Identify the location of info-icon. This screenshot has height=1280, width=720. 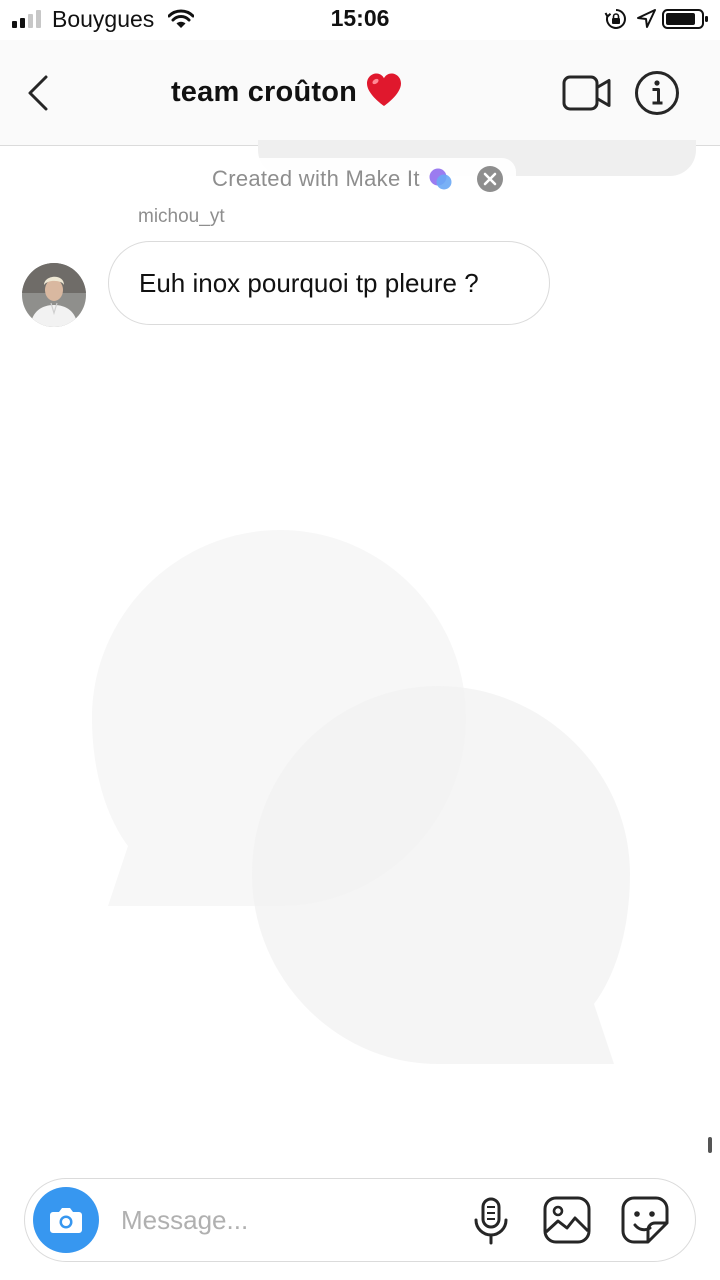
(657, 93).